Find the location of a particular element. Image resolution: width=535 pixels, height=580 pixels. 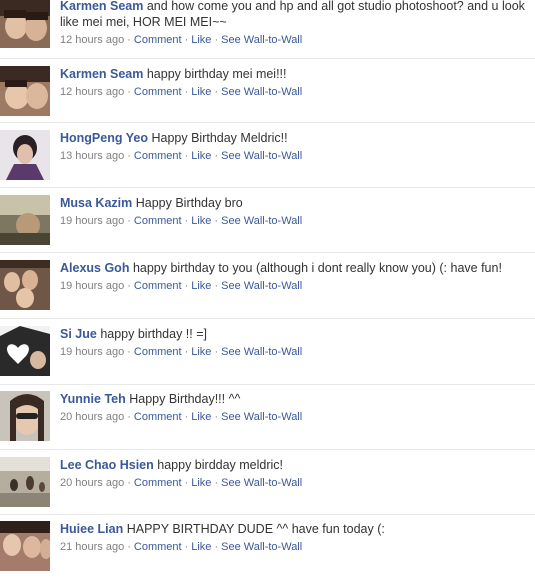

post-timestamp: 13 hours ago is located at coordinates (92, 156).